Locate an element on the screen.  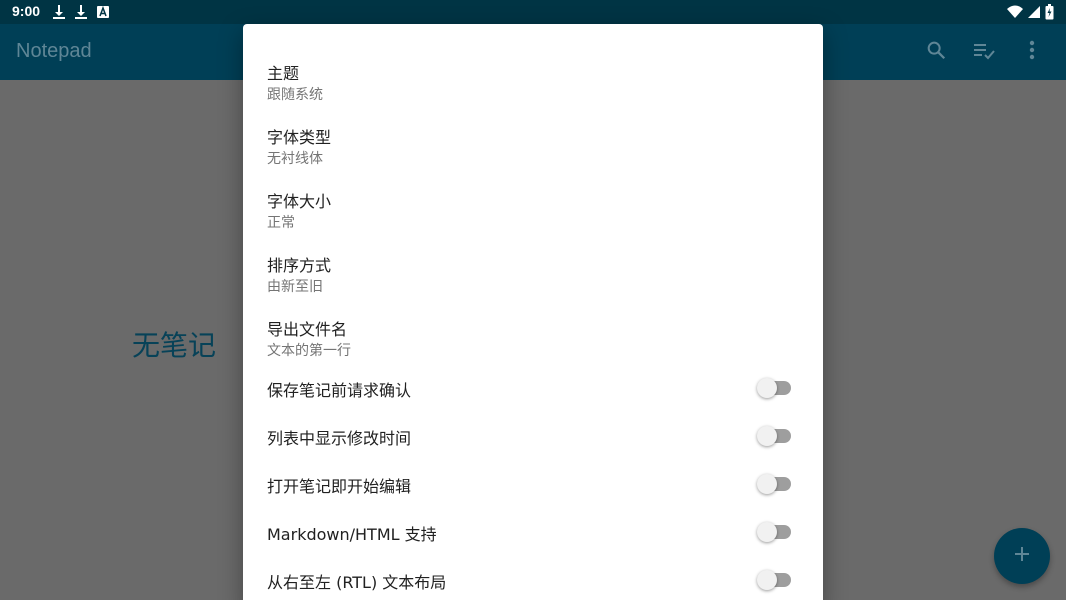
pref-summary: 由新至旧 is located at coordinates (295, 287).